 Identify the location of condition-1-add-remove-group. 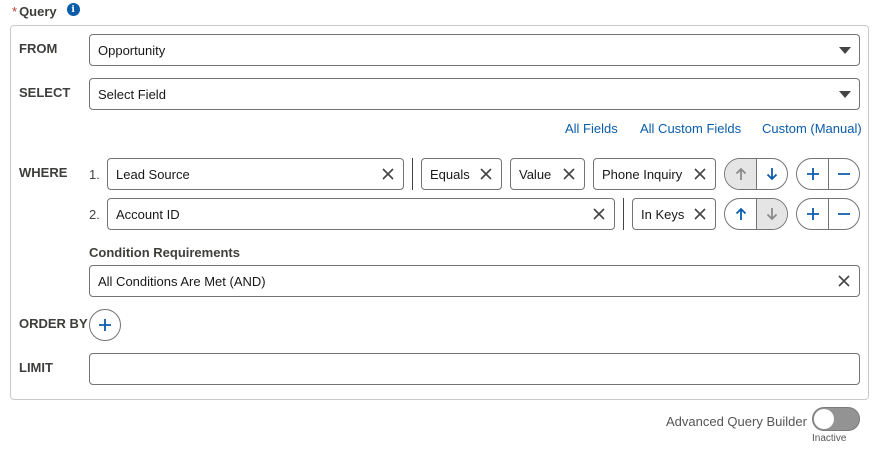
(828, 174).